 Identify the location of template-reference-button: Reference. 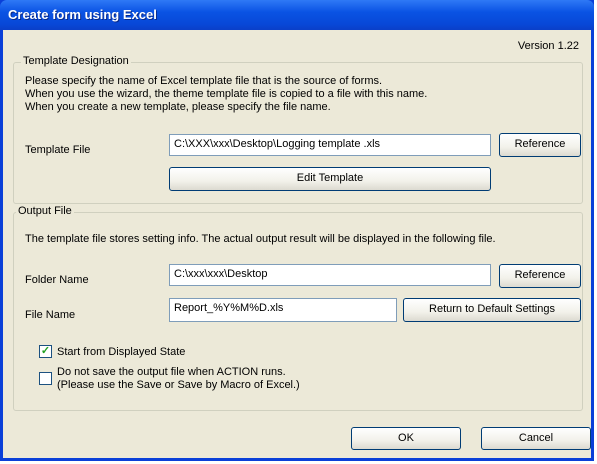
(540, 145).